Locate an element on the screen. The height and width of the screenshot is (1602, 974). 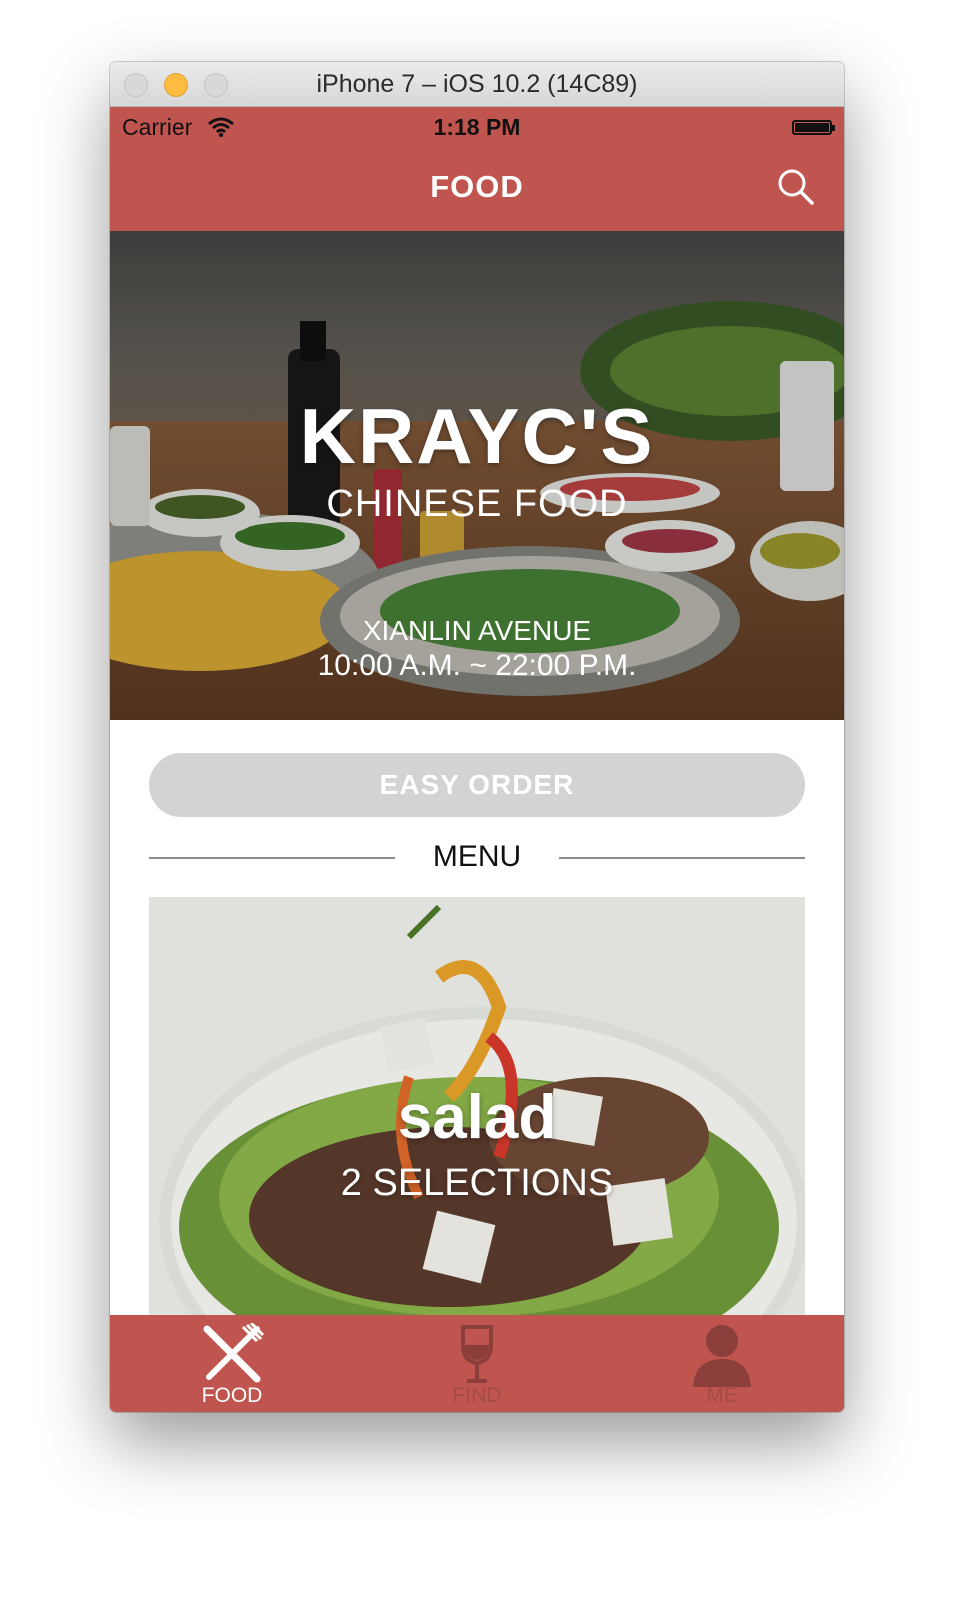
nav-title: FOOD is located at coordinates (477, 186).